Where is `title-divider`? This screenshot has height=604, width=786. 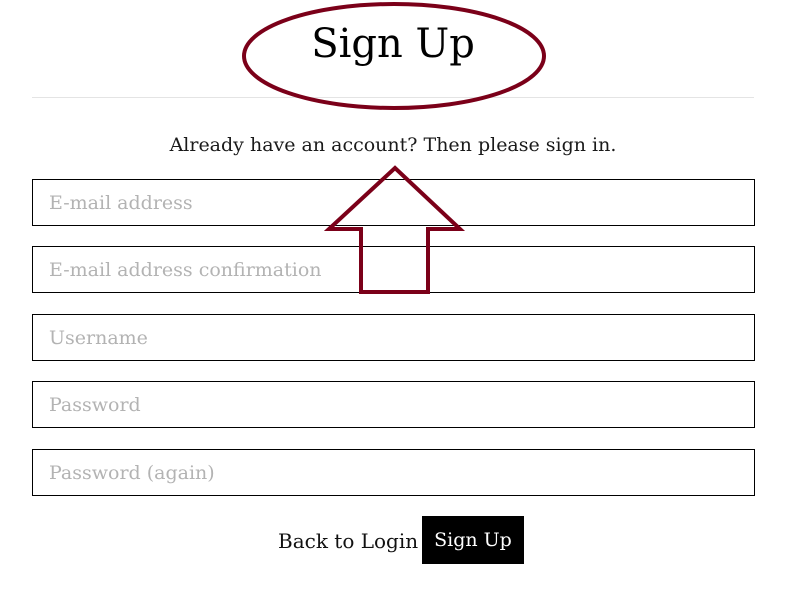 title-divider is located at coordinates (393, 97).